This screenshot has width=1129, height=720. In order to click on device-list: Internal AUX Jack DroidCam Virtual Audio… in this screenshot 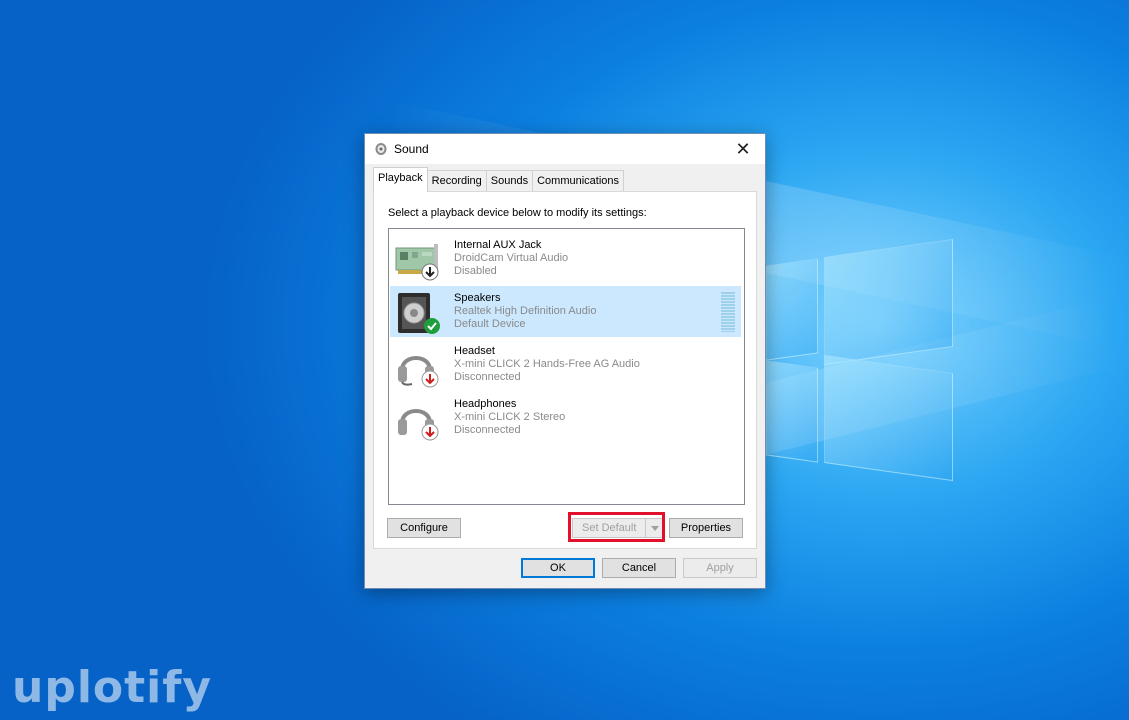, I will do `click(566, 366)`.